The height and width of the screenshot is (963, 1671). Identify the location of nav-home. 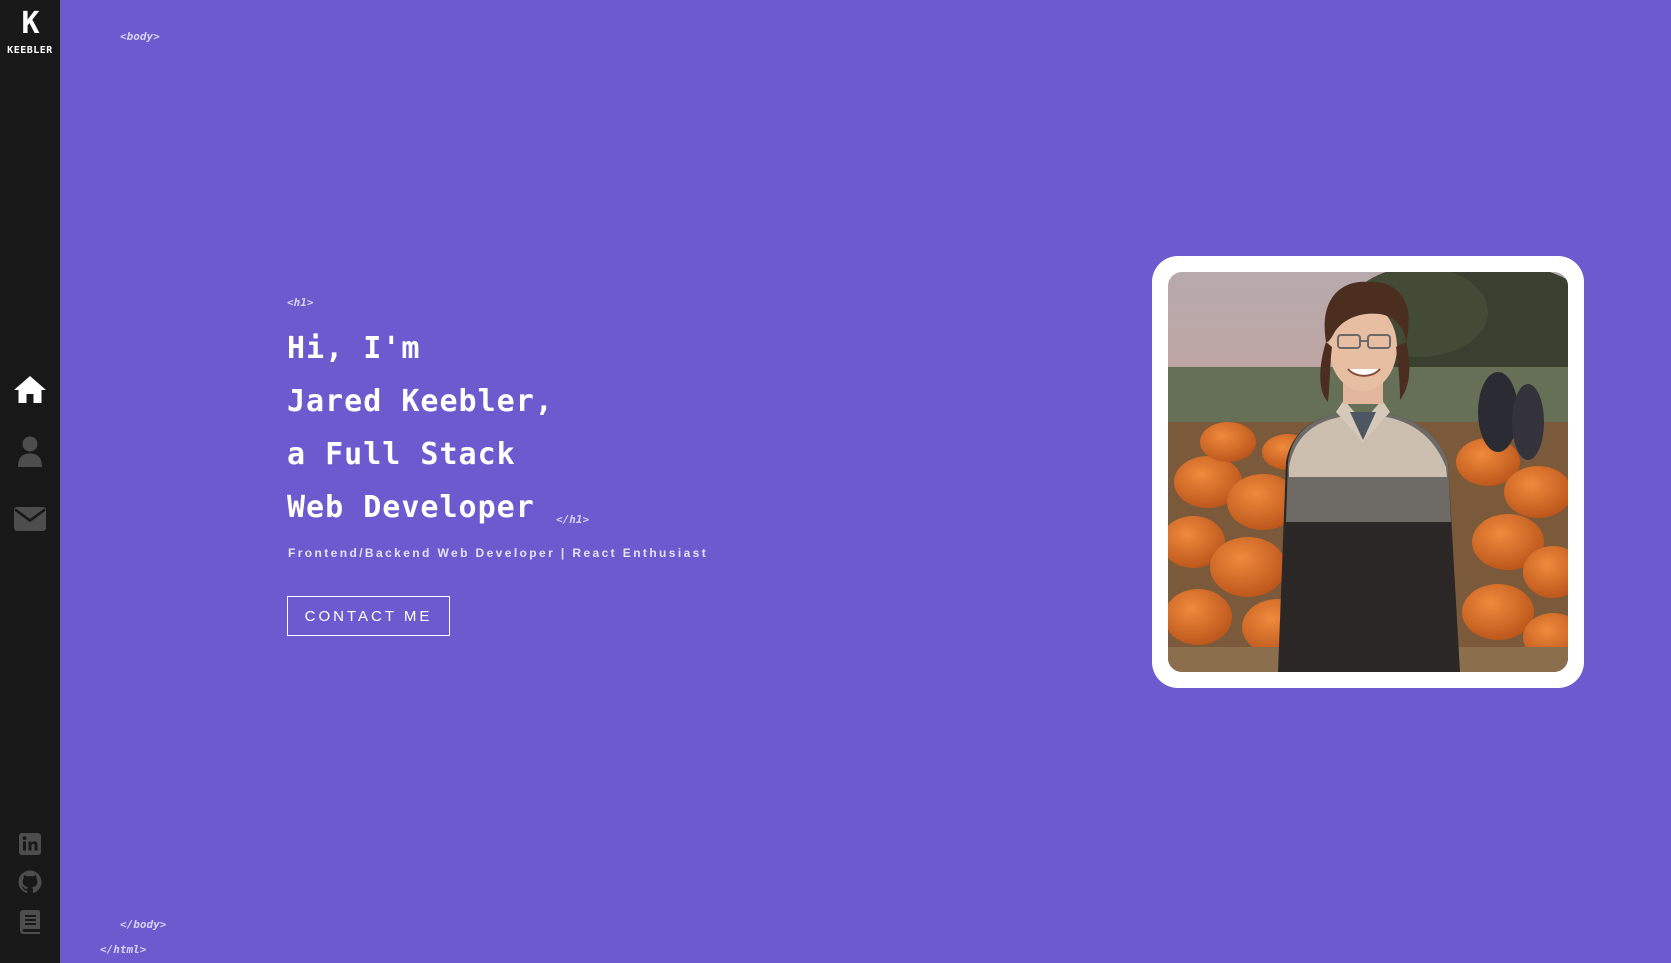
(30, 389).